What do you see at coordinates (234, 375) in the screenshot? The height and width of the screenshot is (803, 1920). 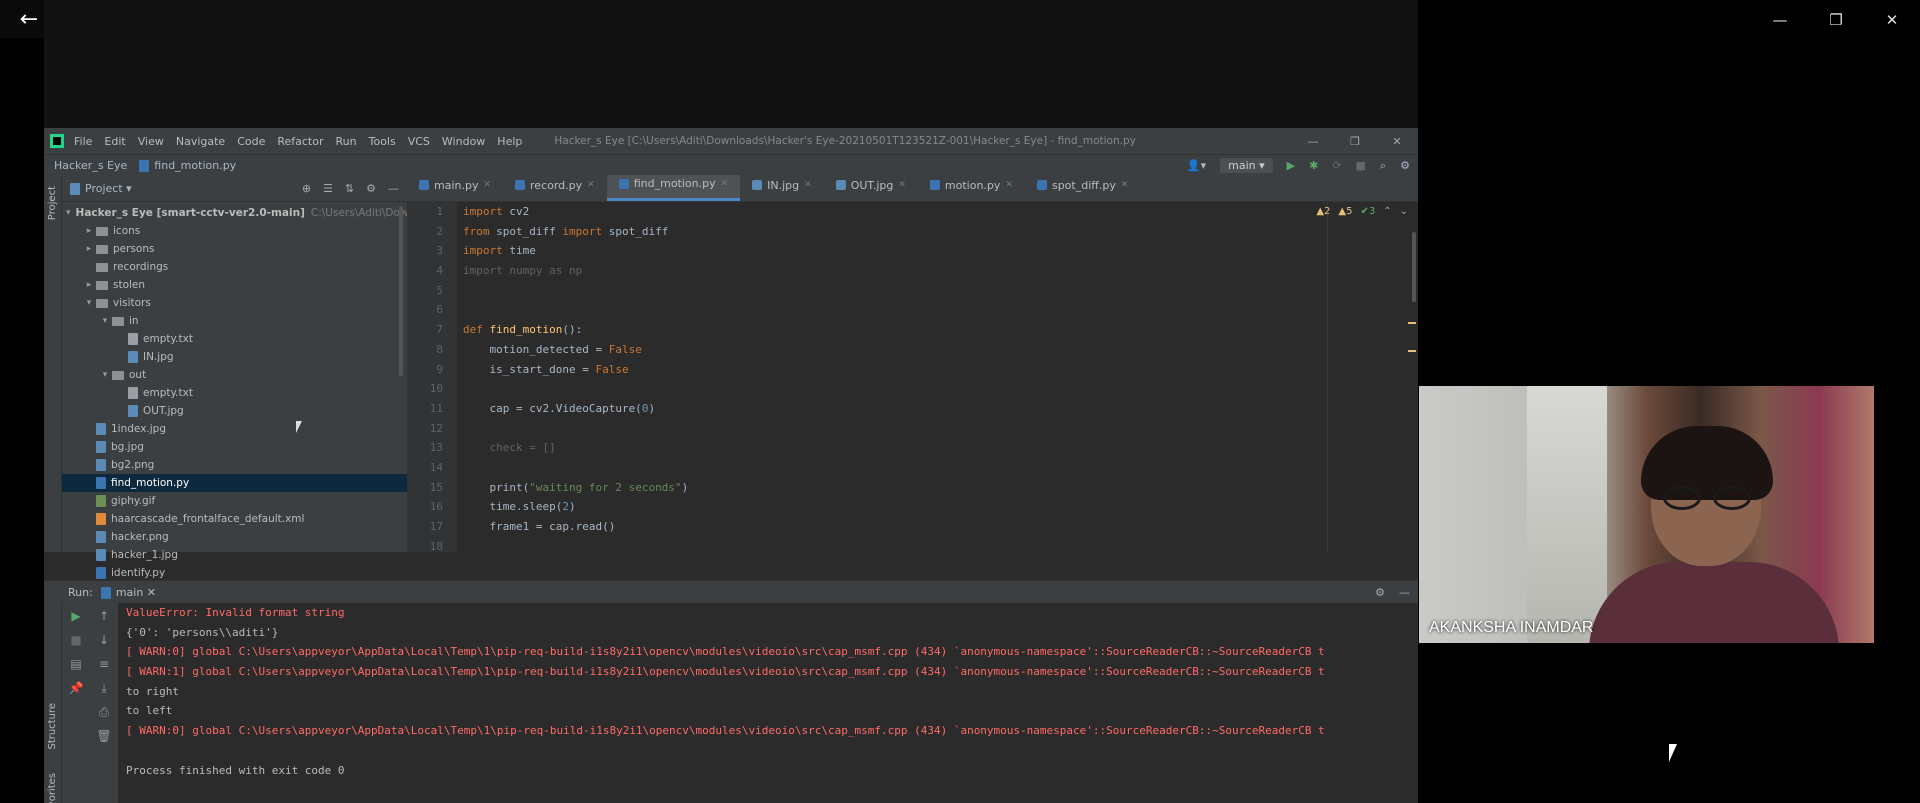 I see `tree-folder: ▾ out` at bounding box center [234, 375].